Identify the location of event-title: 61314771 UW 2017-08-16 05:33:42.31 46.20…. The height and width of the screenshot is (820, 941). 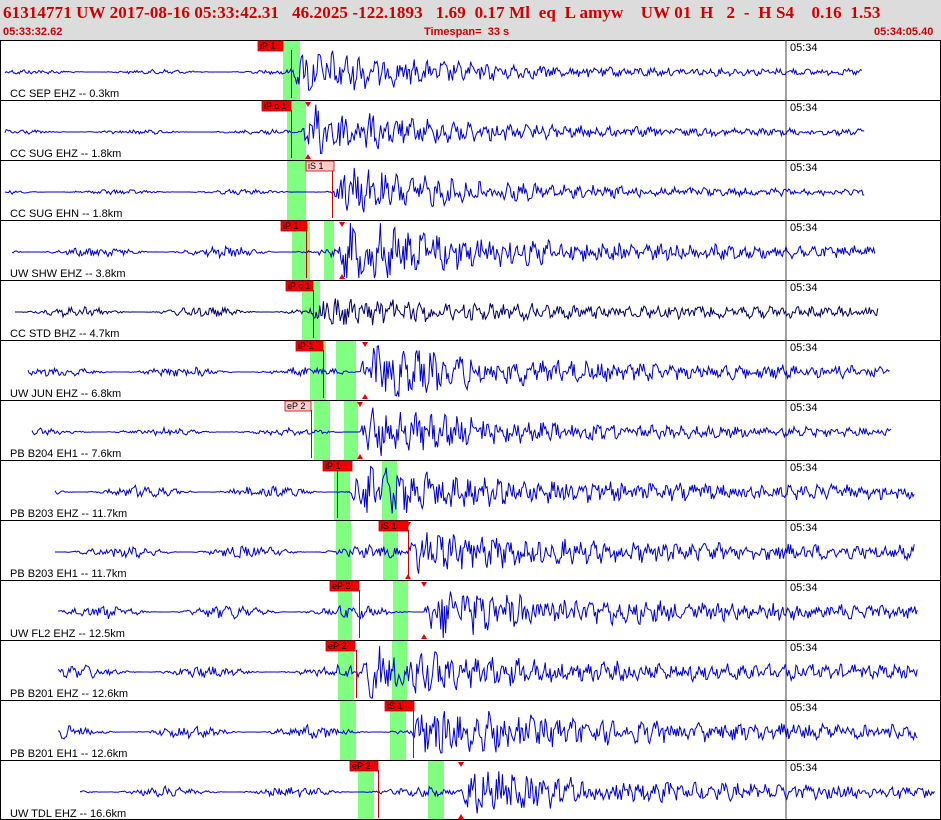
(442, 12).